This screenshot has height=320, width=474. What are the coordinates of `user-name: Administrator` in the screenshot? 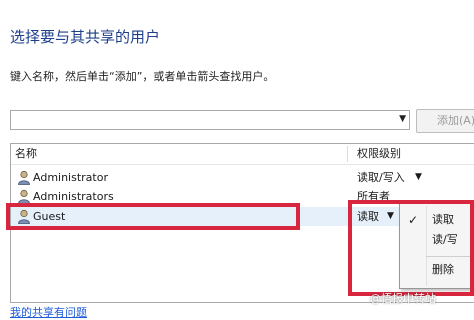 It's located at (70, 177).